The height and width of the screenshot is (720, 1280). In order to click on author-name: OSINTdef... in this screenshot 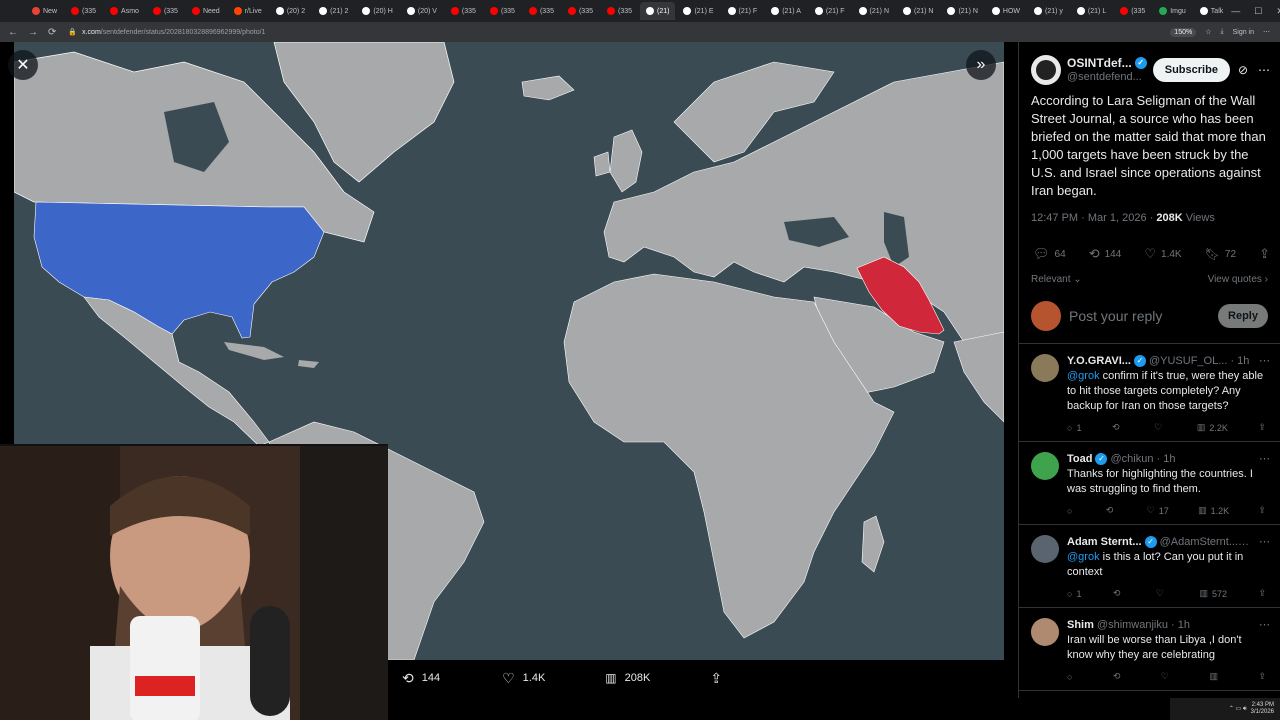, I will do `click(1099, 63)`.